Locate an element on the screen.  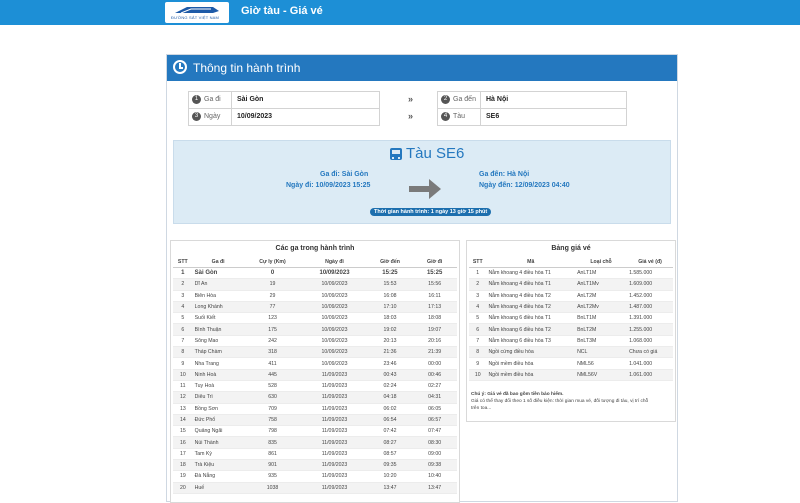
field-value: SE6 is located at coordinates (493, 116).